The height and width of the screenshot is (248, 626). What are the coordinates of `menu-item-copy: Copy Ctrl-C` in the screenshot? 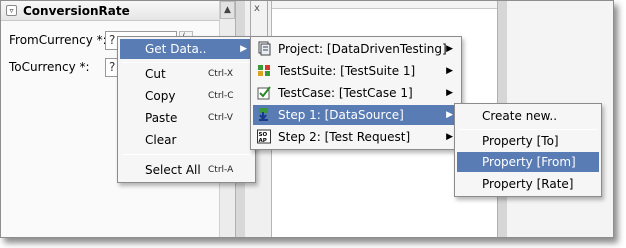 It's located at (186, 96).